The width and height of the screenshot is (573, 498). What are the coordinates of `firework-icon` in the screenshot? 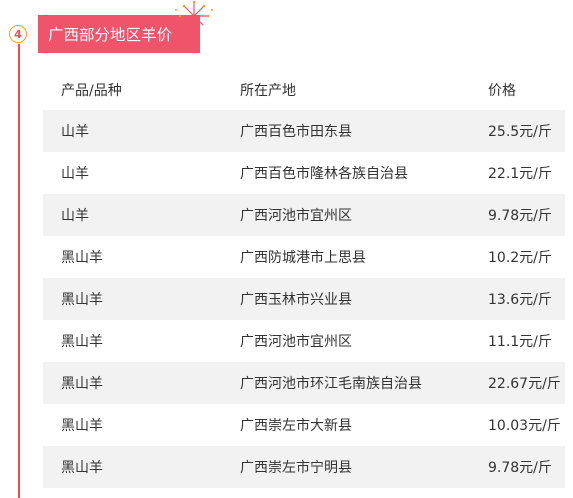 It's located at (194, 13).